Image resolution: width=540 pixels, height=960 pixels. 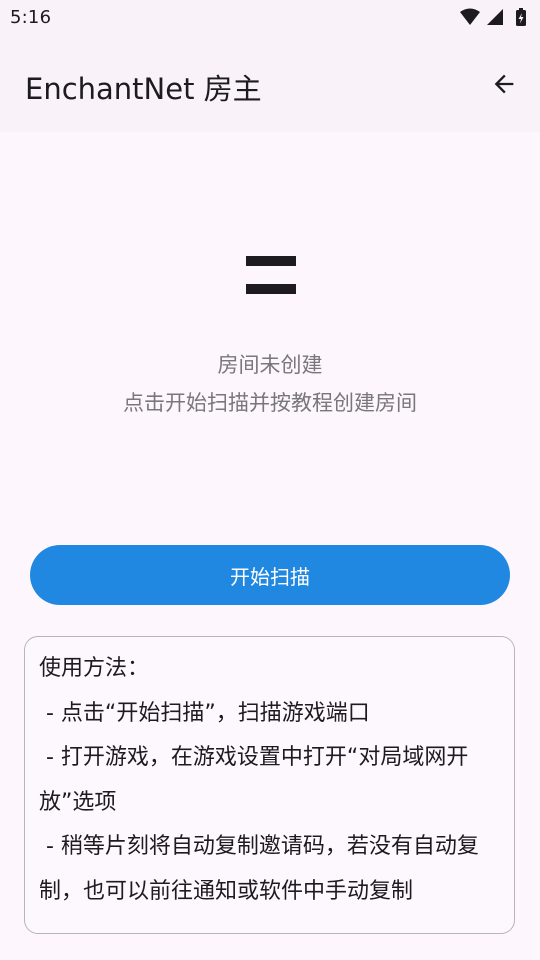 What do you see at coordinates (271, 275) in the screenshot?
I see `equals-icon` at bounding box center [271, 275].